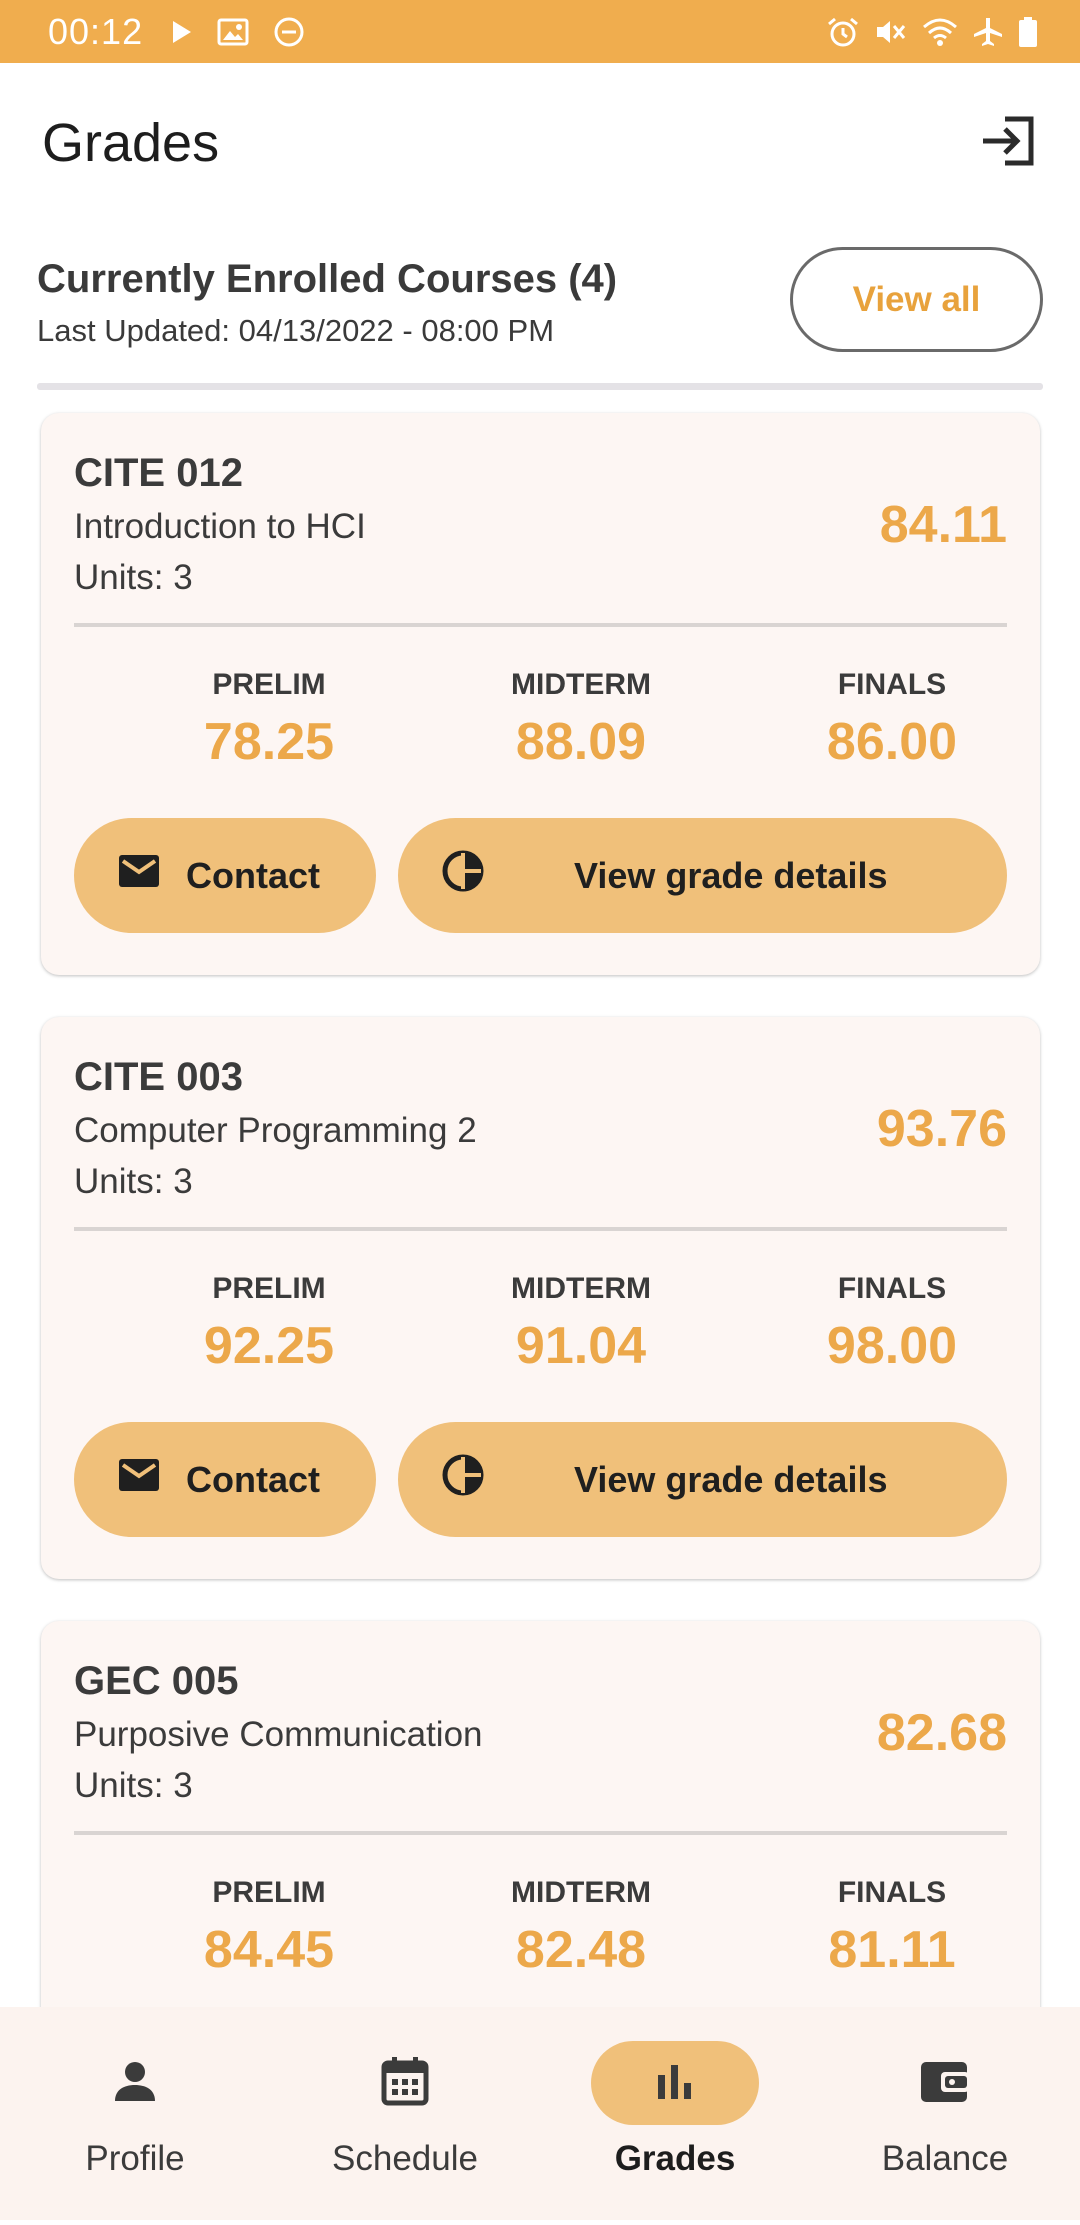 Image resolution: width=1080 pixels, height=2225 pixels. Describe the element at coordinates (289, 32) in the screenshot. I see `dnd-icon` at that location.